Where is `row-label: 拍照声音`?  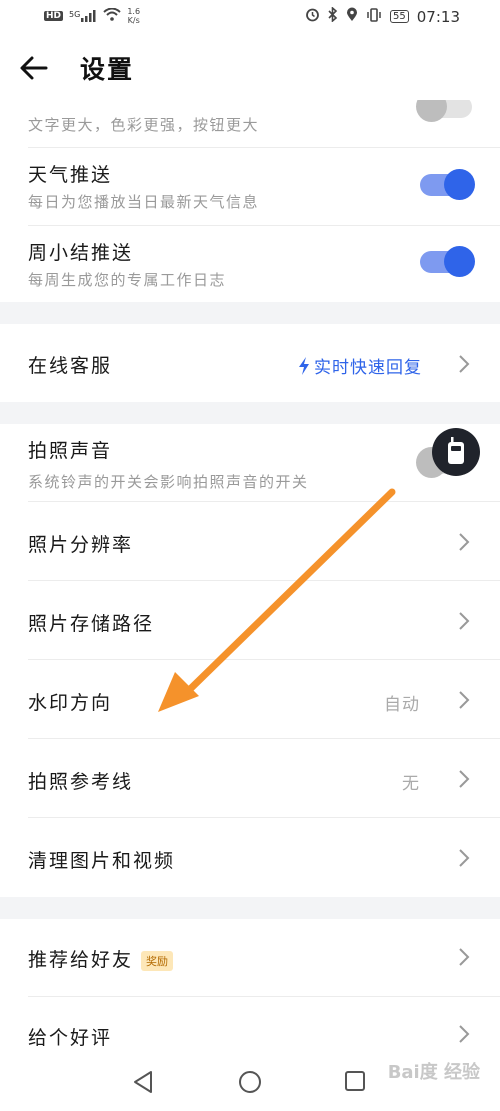
row-label: 拍照声音 is located at coordinates (70, 451).